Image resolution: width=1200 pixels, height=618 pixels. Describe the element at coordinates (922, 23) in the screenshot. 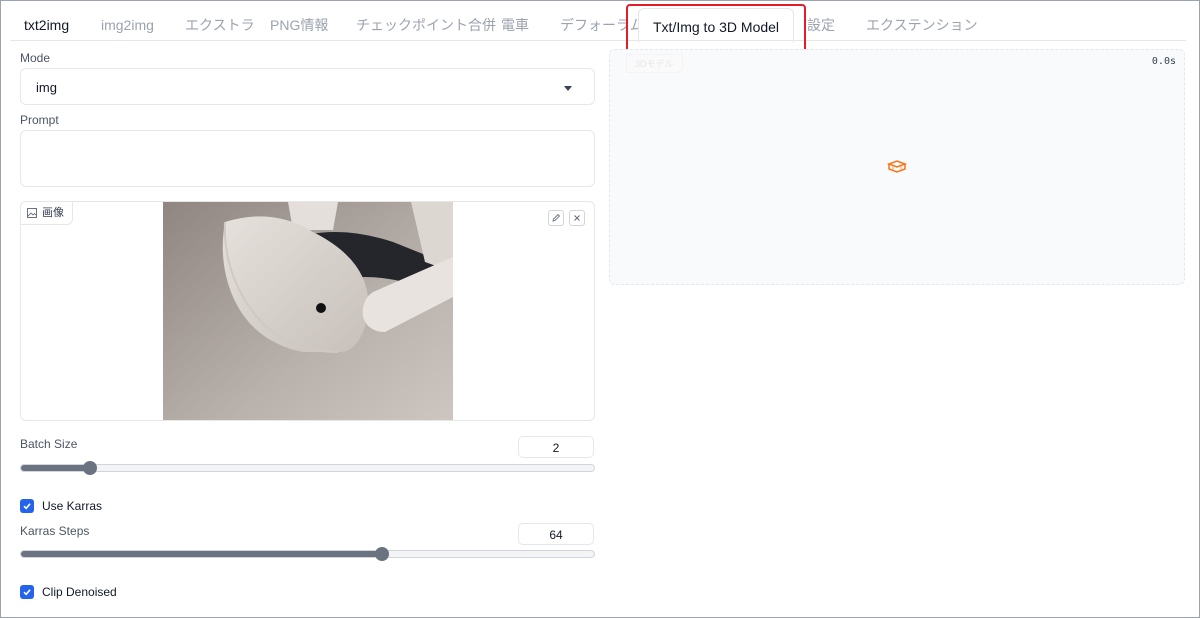

I see `tab-extensions: エクステンション` at that location.